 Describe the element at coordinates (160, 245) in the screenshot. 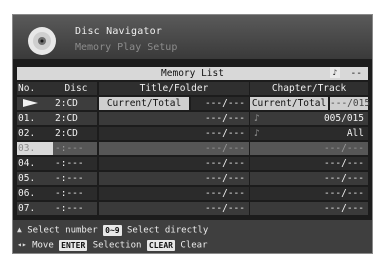

I see `clear-key-badge: CLEAR` at that location.